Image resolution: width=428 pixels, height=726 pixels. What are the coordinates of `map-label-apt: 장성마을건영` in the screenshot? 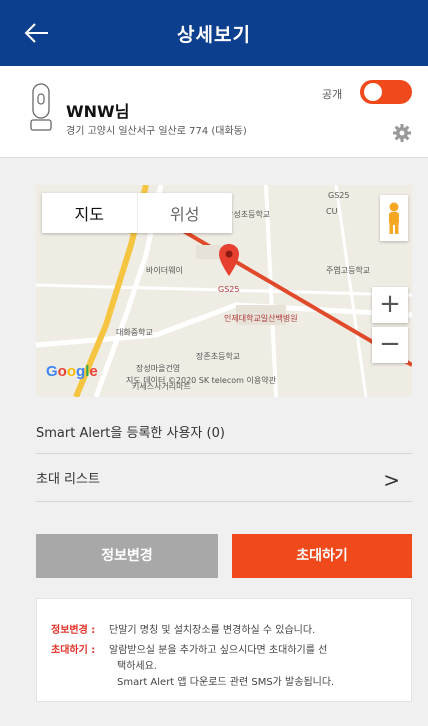 It's located at (158, 368).